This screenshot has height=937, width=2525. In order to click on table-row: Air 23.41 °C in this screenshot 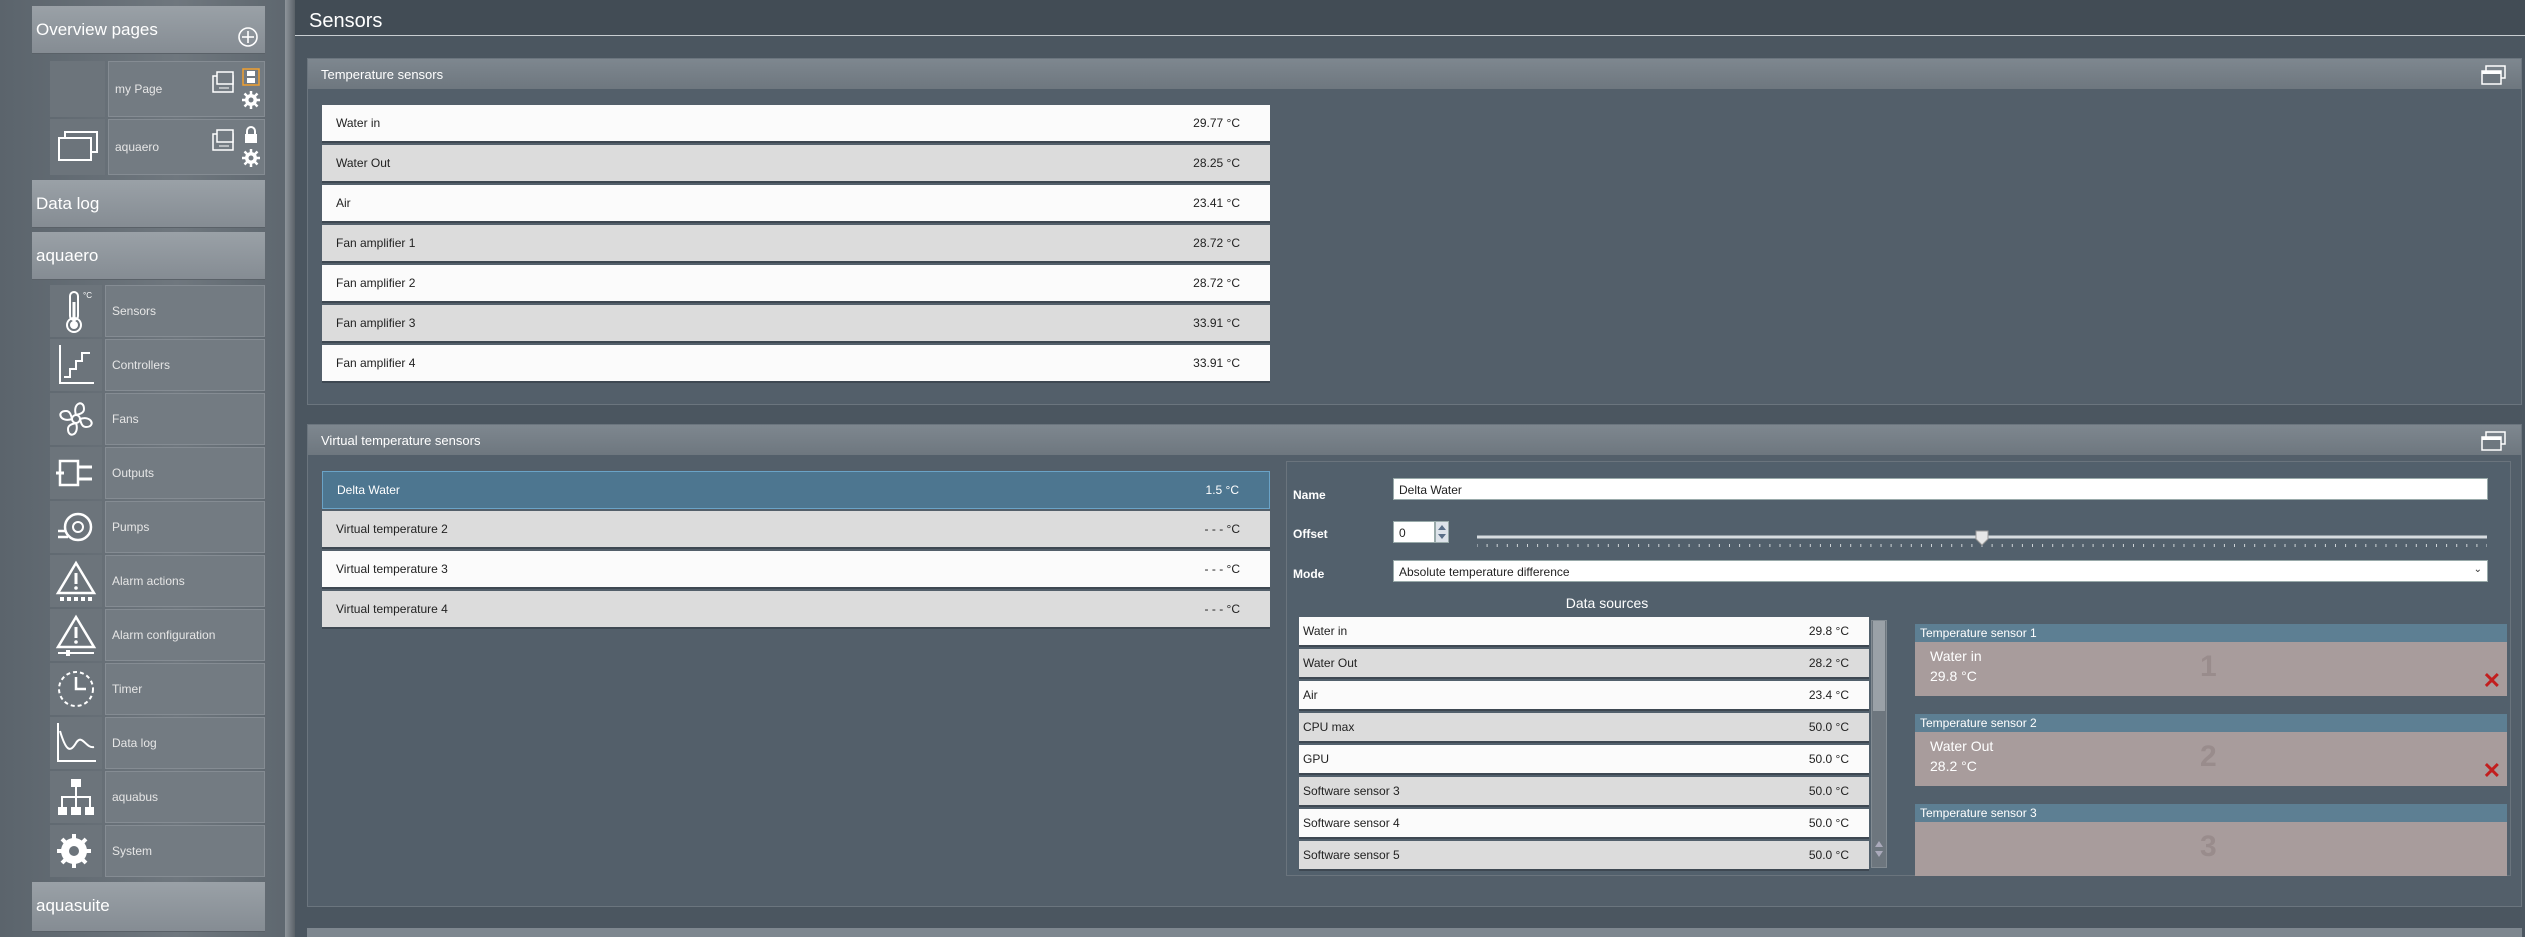, I will do `click(796, 204)`.